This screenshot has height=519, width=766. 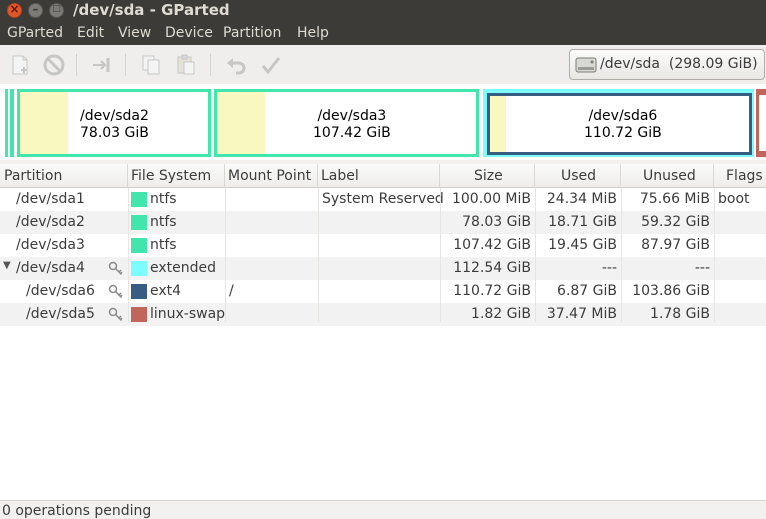 I want to click on partition-block-label: /dev/sda3 107.42 GiB, so click(x=352, y=124).